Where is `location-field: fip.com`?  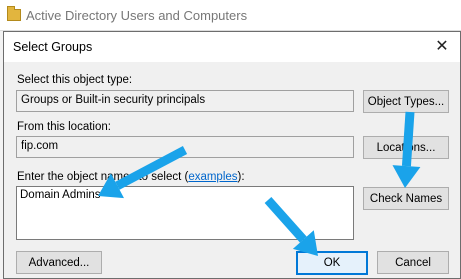 location-field: fip.com is located at coordinates (185, 147).